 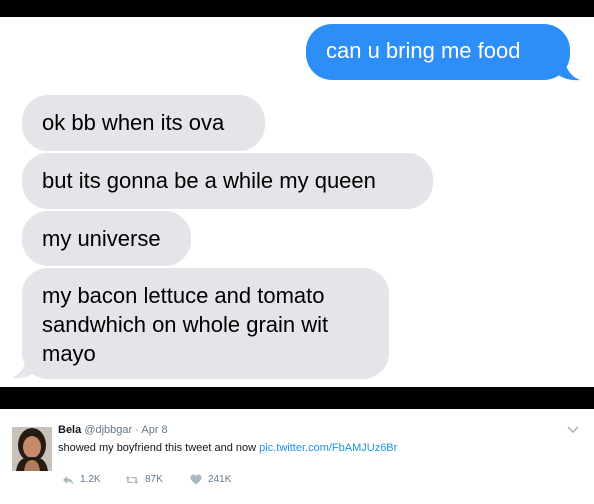 What do you see at coordinates (69, 430) in the screenshot?
I see `tweet-author-name: Bela` at bounding box center [69, 430].